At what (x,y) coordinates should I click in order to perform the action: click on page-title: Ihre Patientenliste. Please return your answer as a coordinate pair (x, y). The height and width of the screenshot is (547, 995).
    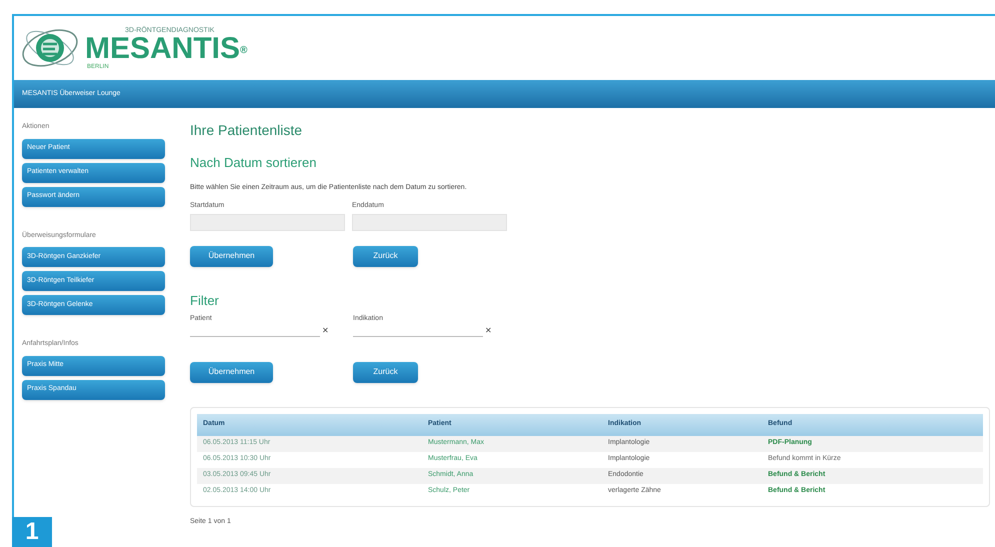
    Looking at the image, I should click on (247, 130).